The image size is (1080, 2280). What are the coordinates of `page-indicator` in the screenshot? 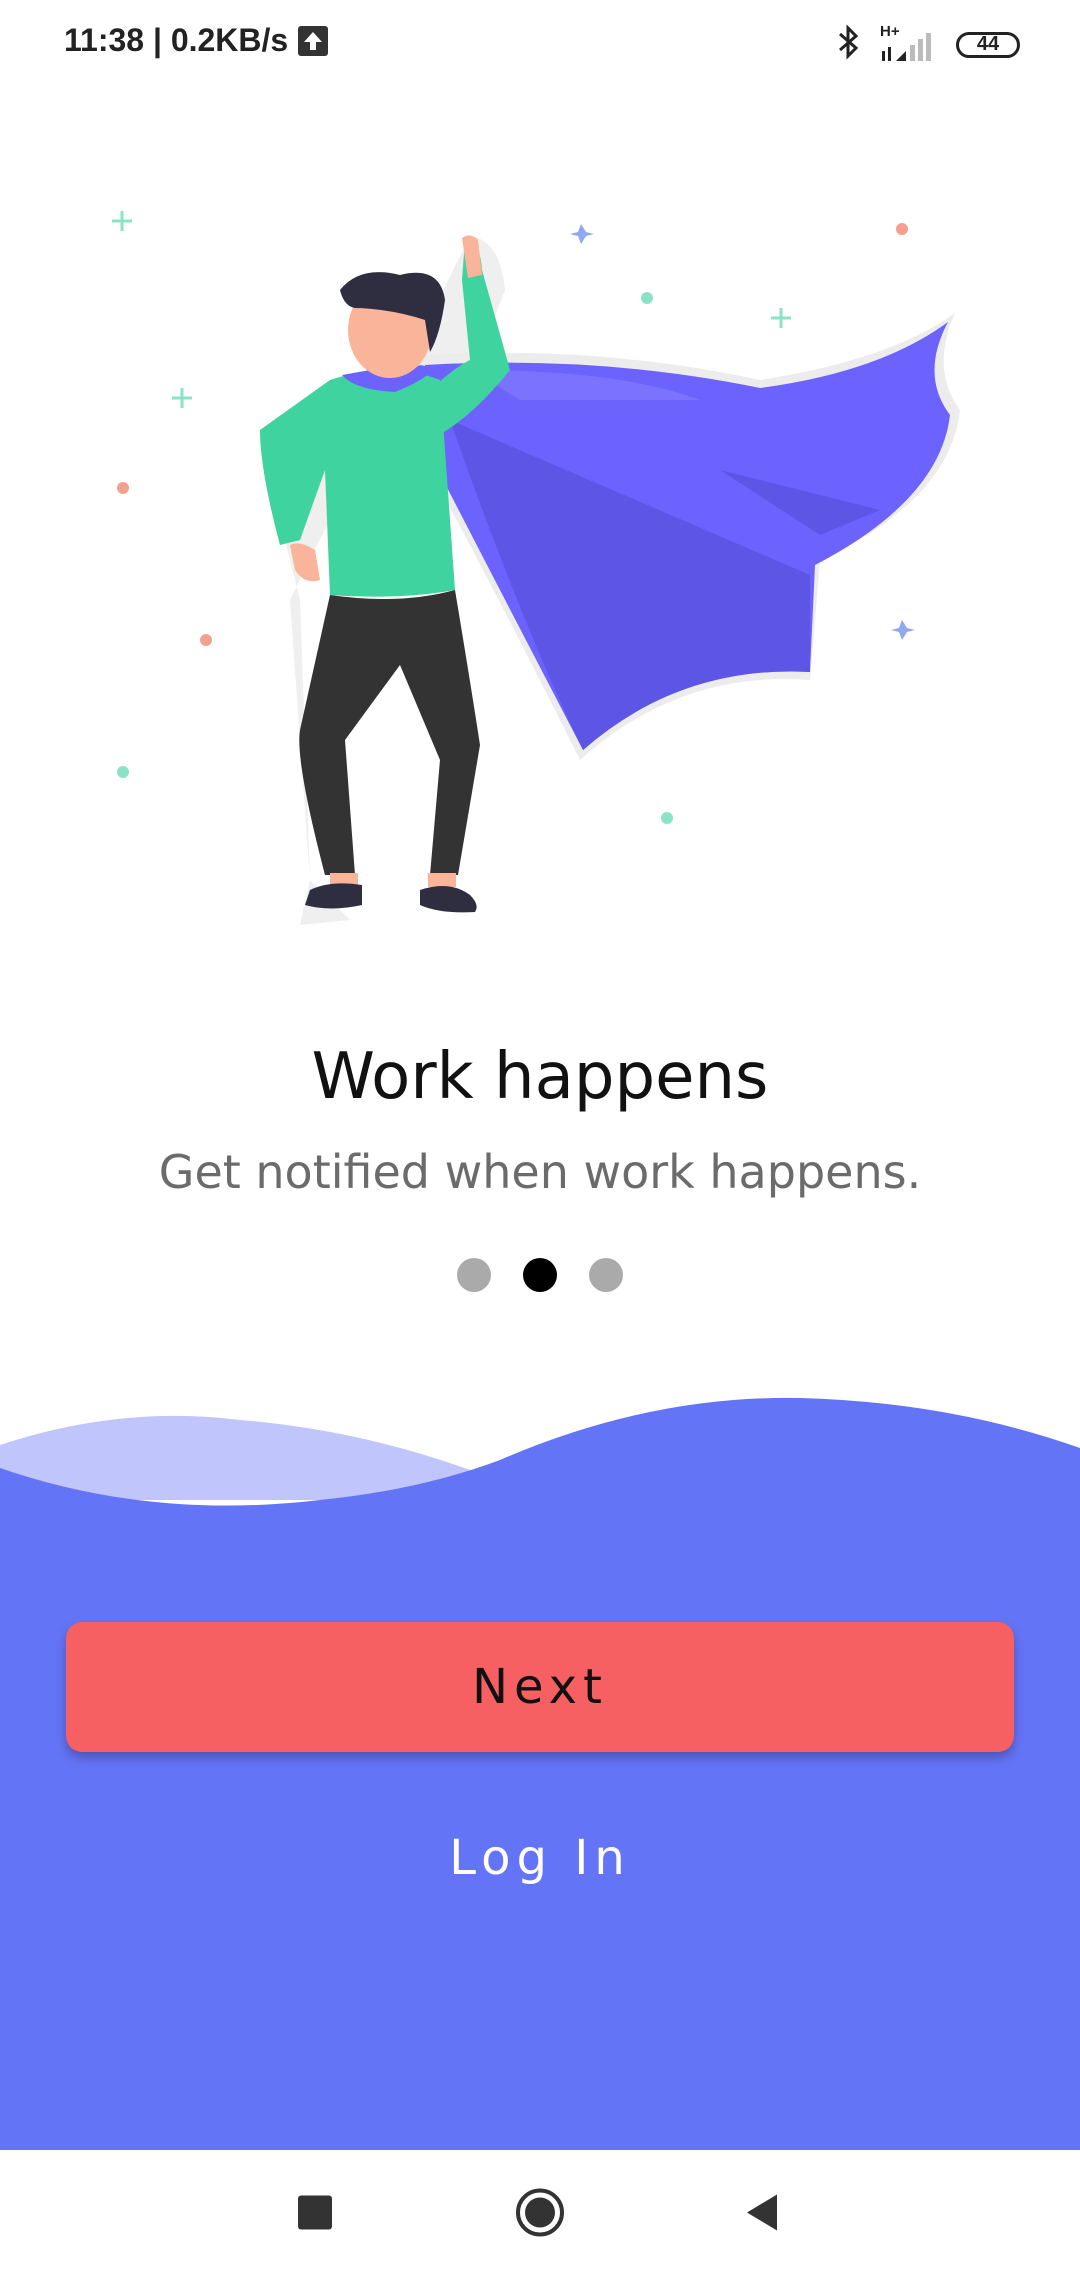 It's located at (540, 1275).